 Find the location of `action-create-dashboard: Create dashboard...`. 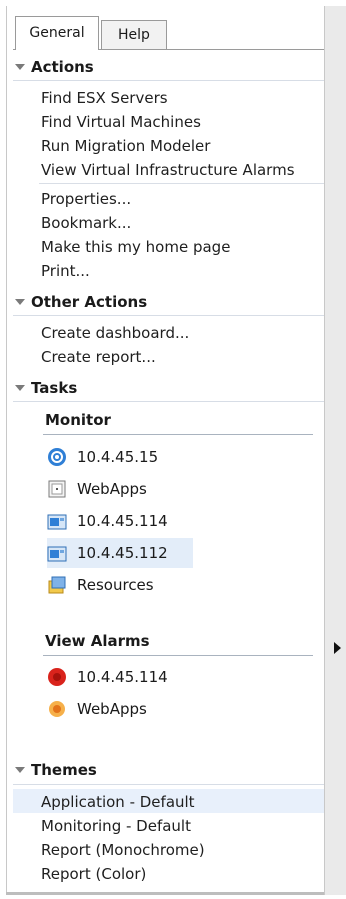

action-create-dashboard: Create dashboard... is located at coordinates (115, 333).